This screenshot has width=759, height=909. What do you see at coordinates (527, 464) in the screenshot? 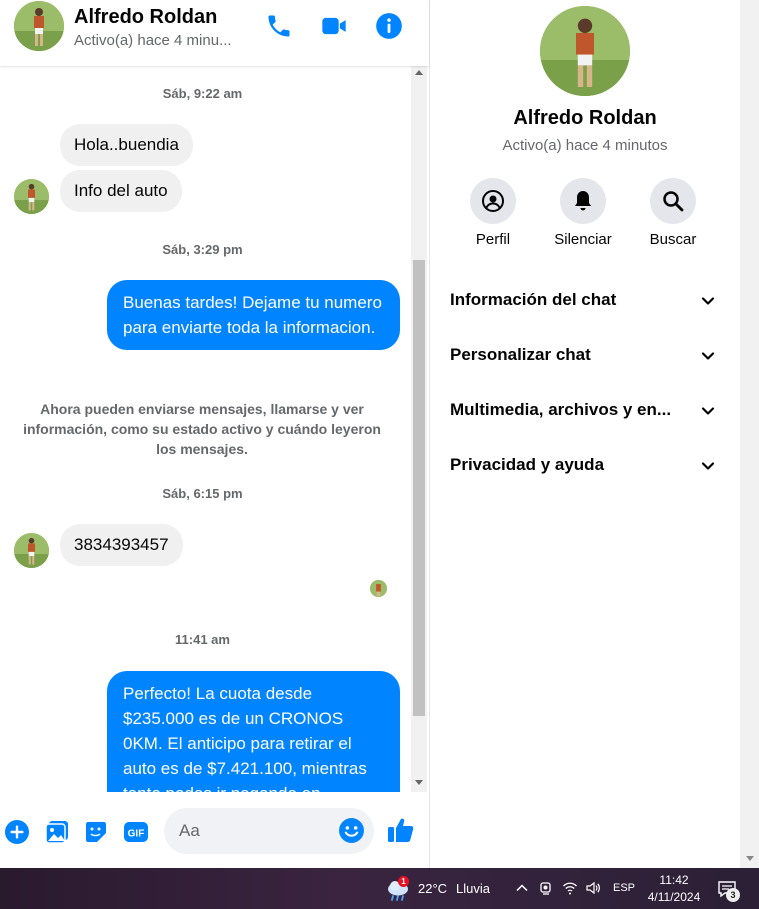
I see `section-label: Privacidad y ayuda` at bounding box center [527, 464].